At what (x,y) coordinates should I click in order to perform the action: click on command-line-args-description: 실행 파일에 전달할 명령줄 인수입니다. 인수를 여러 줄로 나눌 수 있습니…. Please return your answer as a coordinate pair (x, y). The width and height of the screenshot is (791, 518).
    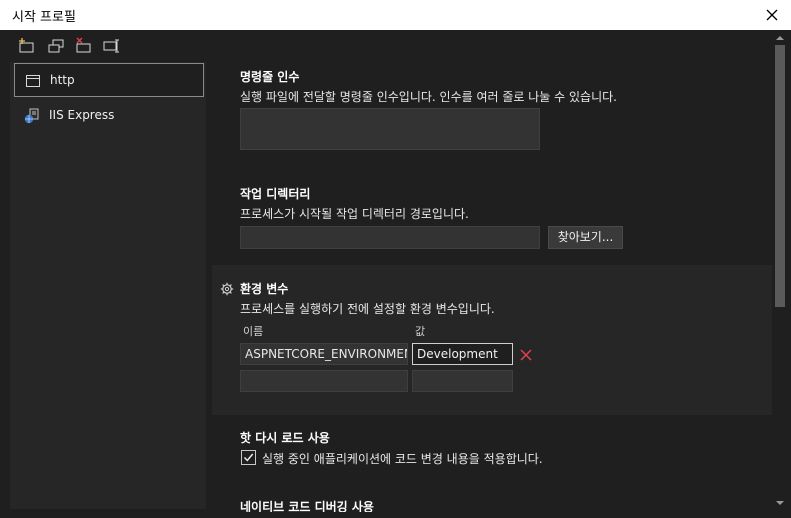
    Looking at the image, I should click on (428, 97).